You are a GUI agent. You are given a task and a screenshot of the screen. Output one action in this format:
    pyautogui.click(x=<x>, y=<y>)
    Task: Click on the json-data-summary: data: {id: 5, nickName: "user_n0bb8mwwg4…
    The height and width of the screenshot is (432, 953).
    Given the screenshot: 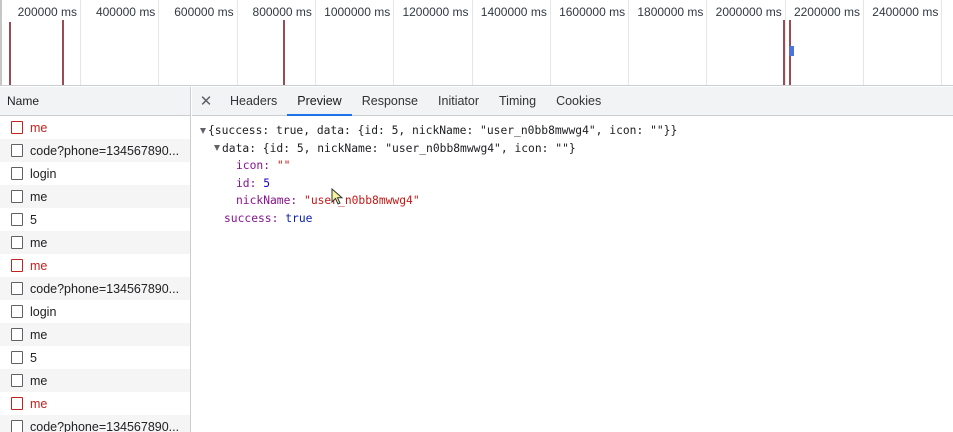 What is the action you would take?
    pyautogui.click(x=399, y=148)
    